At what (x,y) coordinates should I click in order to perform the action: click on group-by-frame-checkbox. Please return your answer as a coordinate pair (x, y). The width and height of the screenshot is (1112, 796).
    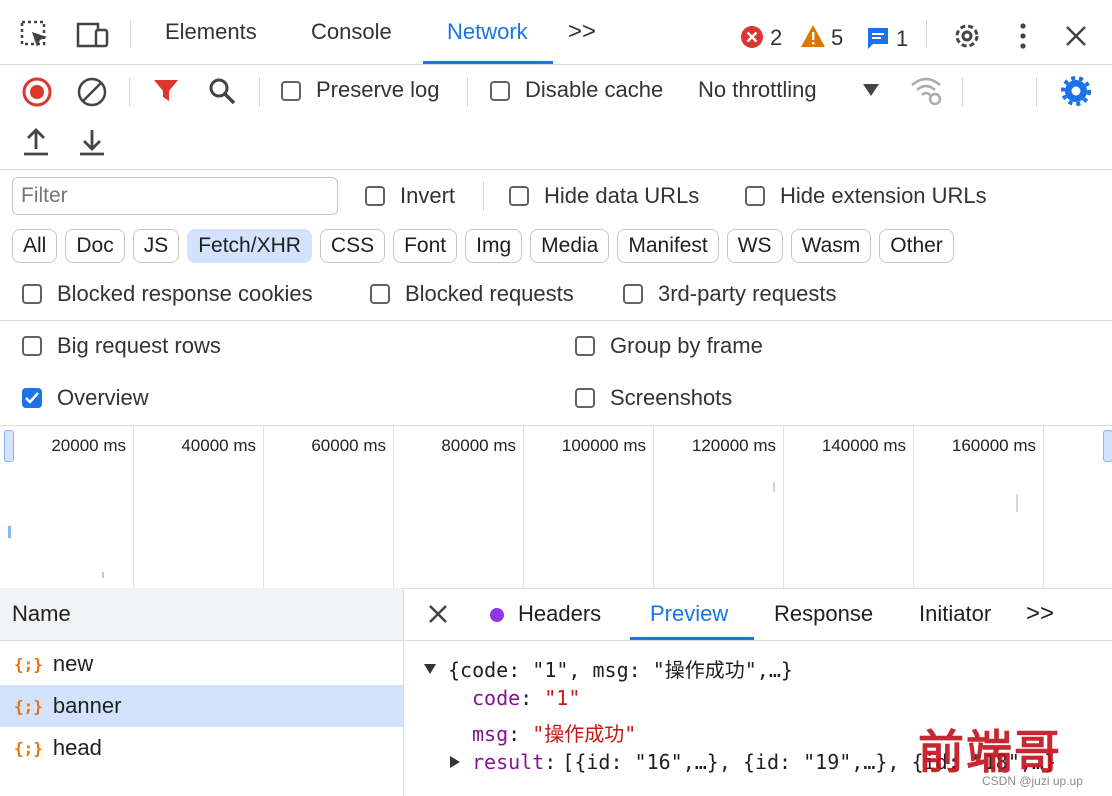
    Looking at the image, I should click on (585, 346).